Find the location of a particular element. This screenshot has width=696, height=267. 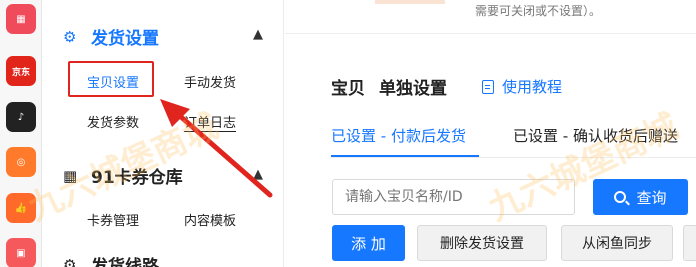

top-note-text: 需要可关闭或不设置）。 is located at coordinates (538, 11).